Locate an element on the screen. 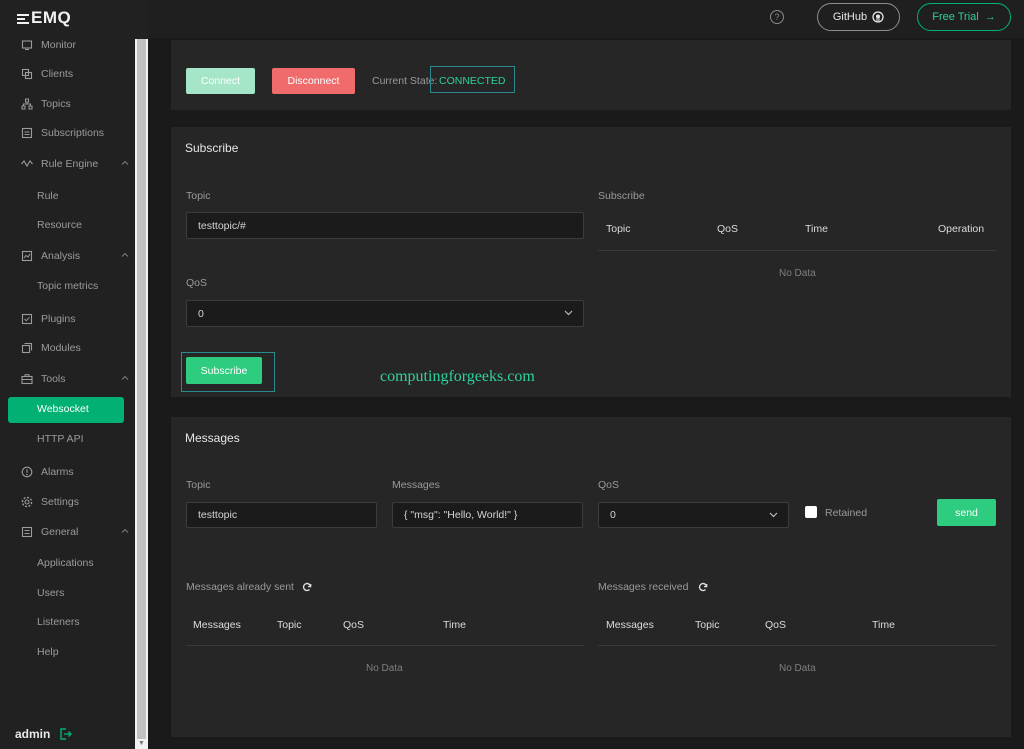  analysis-icon is located at coordinates (26, 256).